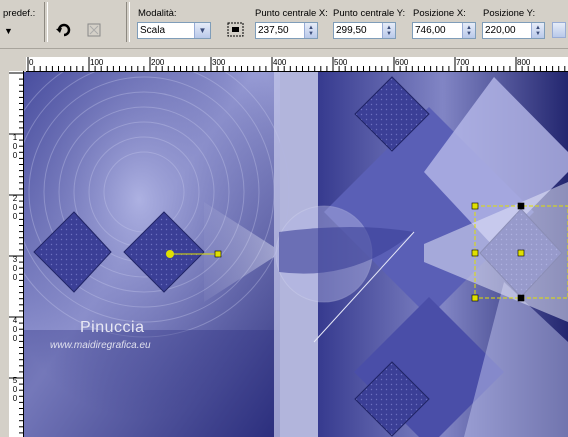 This screenshot has height=437, width=568. I want to click on preset-label: predef.:, so click(19, 13).